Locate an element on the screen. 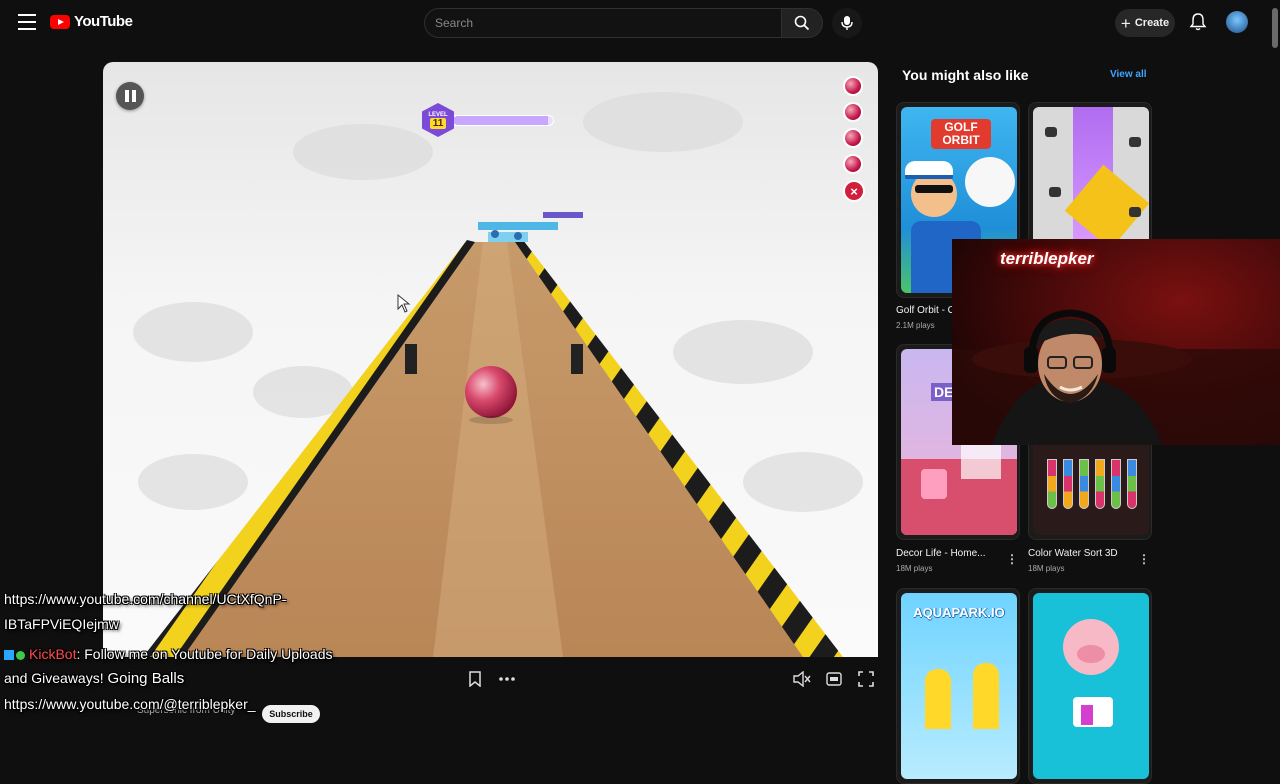 The height and width of the screenshot is (784, 1280). microphone-icon is located at coordinates (847, 23).